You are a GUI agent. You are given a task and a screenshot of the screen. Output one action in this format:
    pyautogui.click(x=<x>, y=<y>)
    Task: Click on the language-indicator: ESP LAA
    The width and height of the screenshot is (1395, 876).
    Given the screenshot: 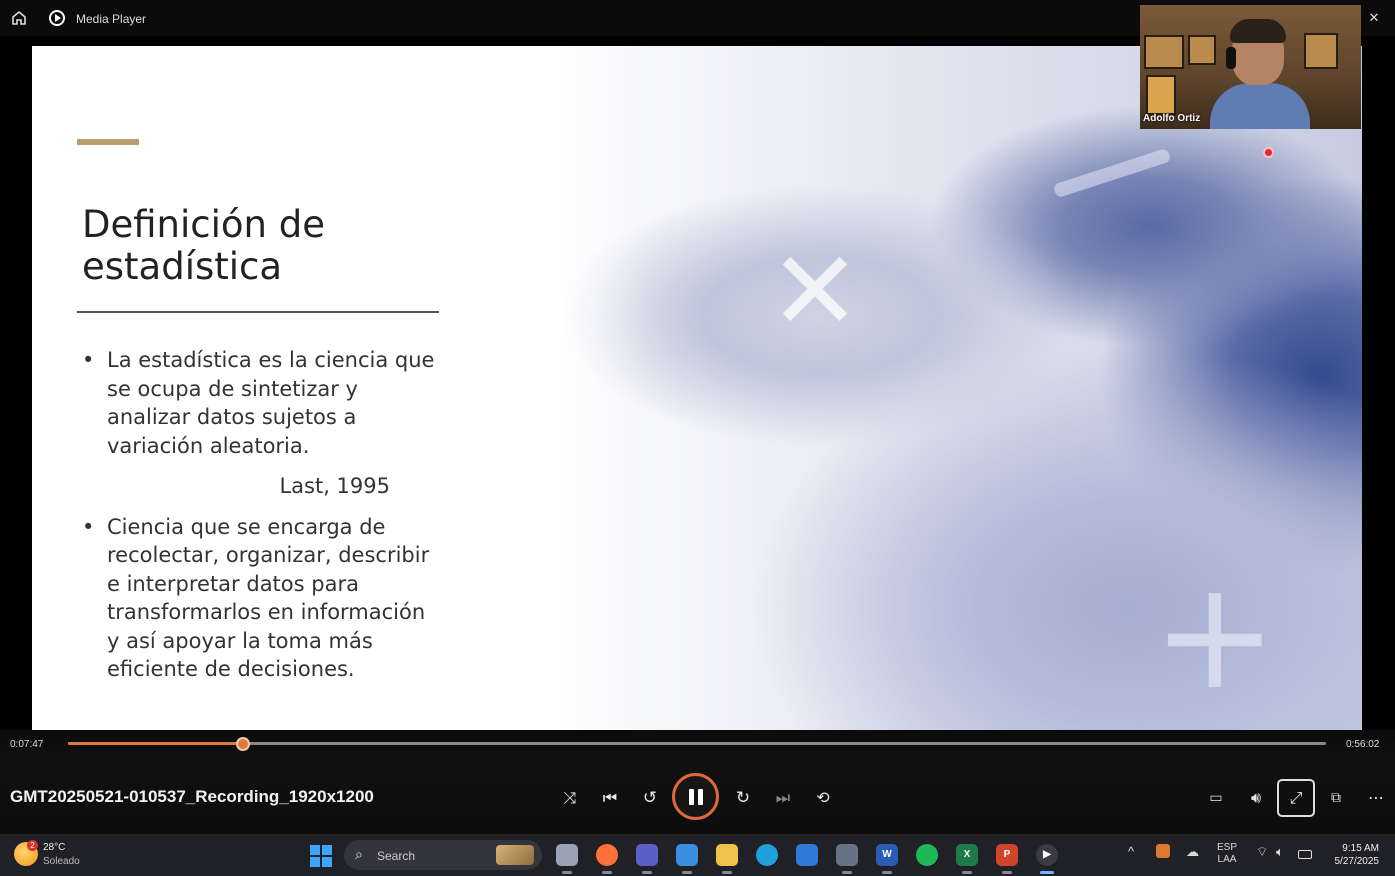 What is the action you would take?
    pyautogui.click(x=1227, y=854)
    